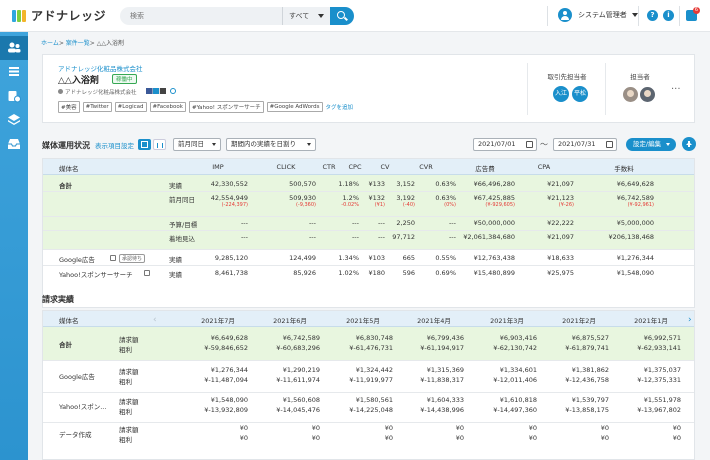  What do you see at coordinates (507, 320) in the screenshot?
I see `month-header: 2021年3月` at bounding box center [507, 320].